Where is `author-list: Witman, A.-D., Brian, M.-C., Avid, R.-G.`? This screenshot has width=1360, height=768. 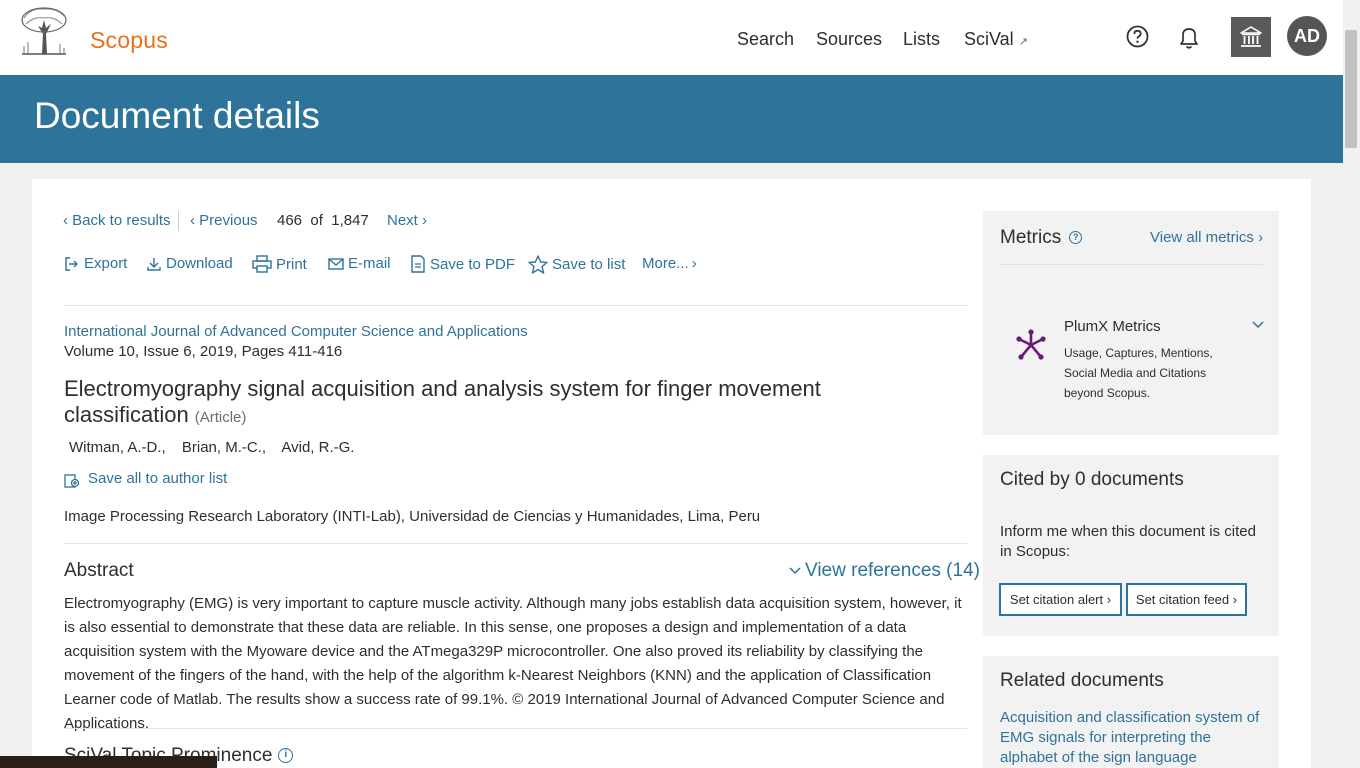 author-list: Witman, A.-D., Brian, M.-C., Avid, R.-G. is located at coordinates (217, 447).